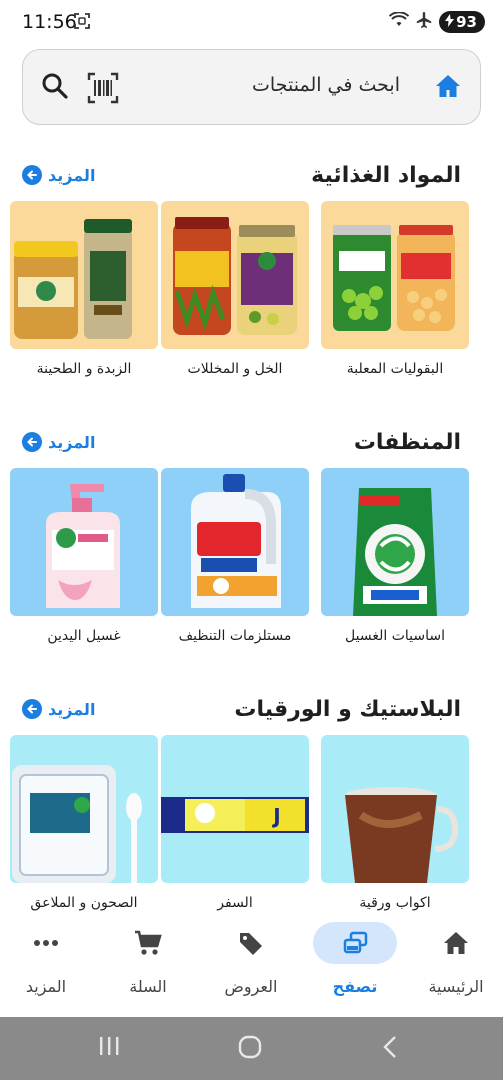 This screenshot has height=1080, width=503. I want to click on category-label: اساسيات الغسيل, so click(395, 636).